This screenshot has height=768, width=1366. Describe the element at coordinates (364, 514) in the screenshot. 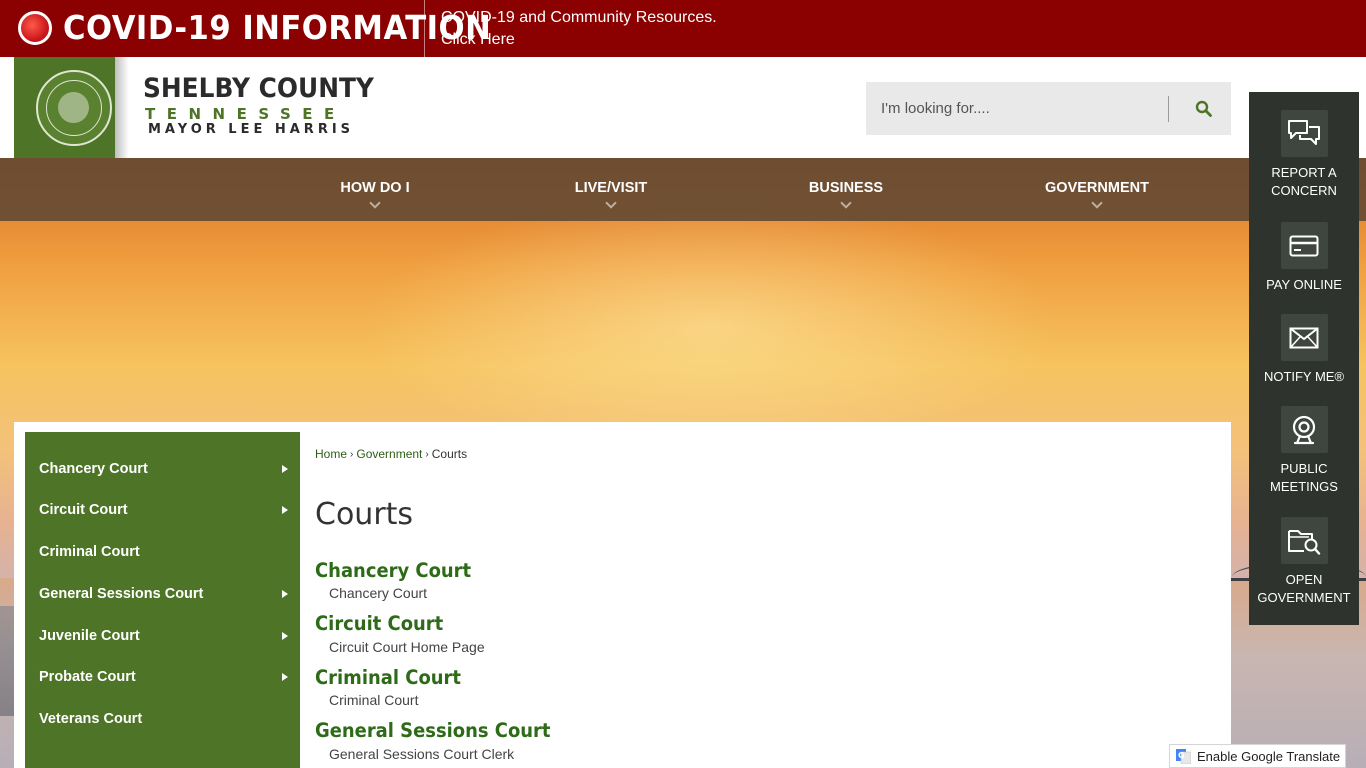

I see `page-title: Courts` at that location.